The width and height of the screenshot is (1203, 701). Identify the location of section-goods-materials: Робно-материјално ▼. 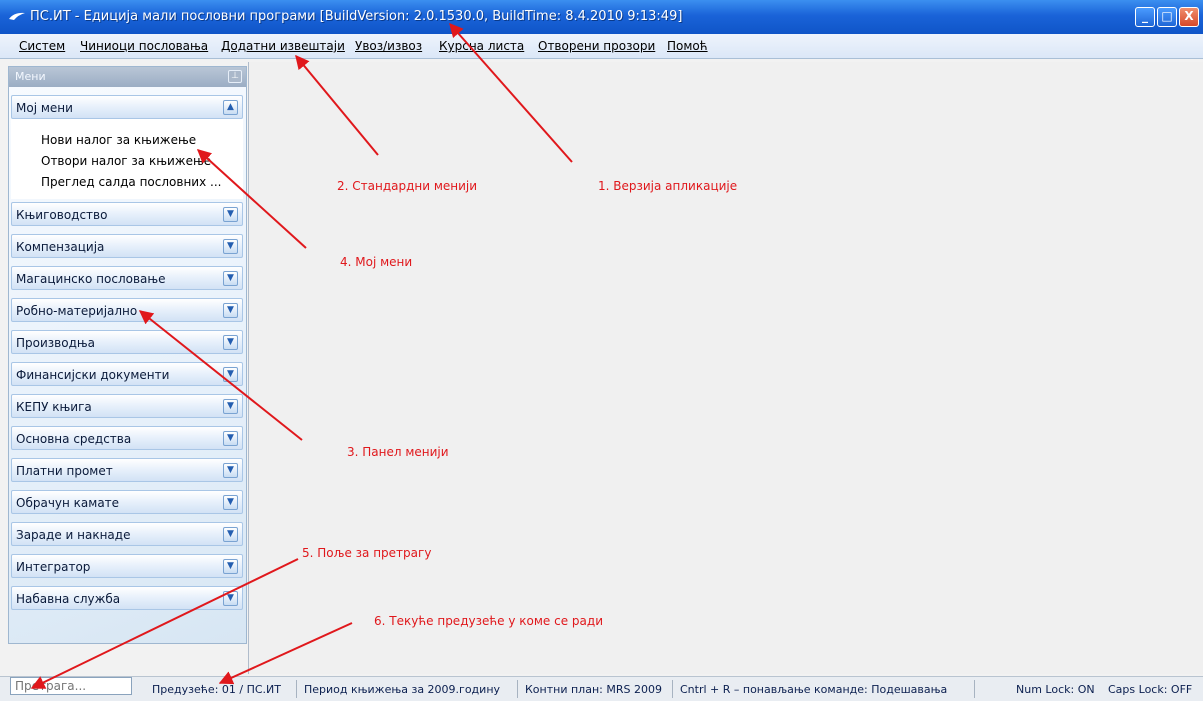
(127, 310).